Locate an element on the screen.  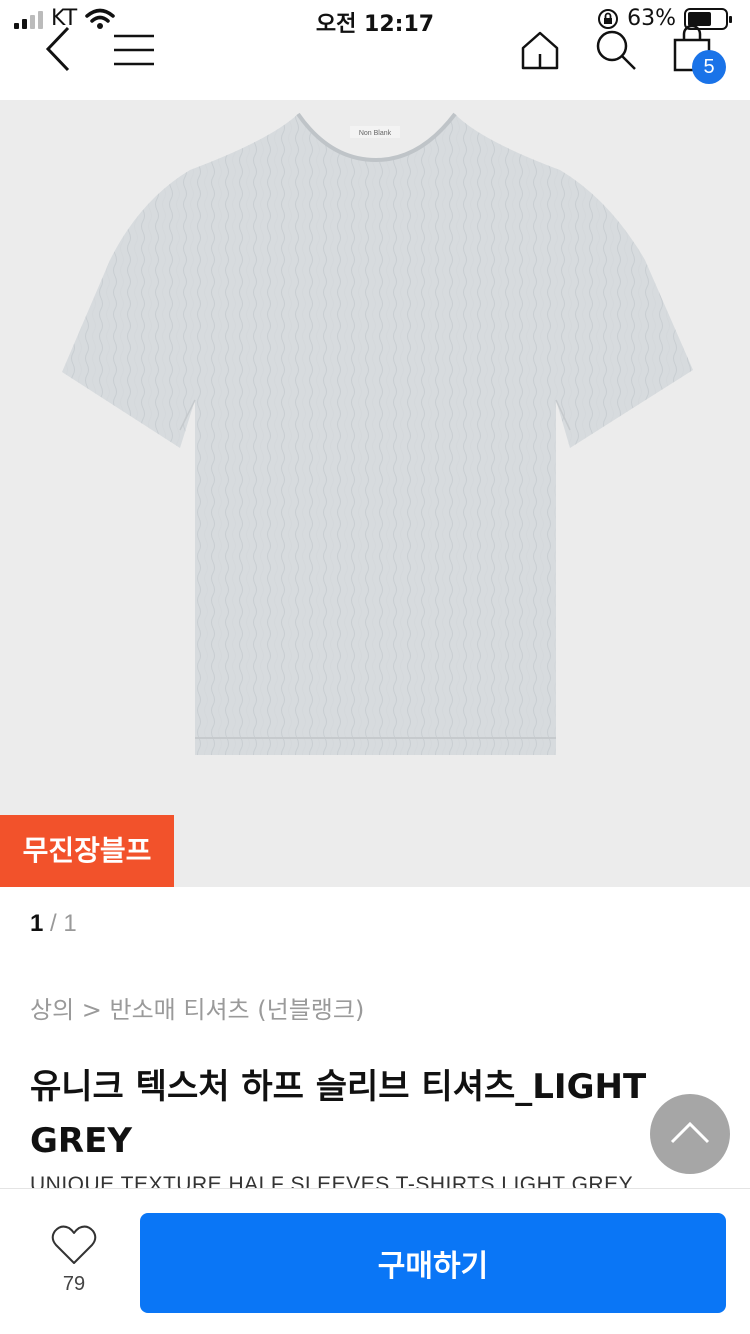
pager-total: 1 is located at coordinates (70, 923).